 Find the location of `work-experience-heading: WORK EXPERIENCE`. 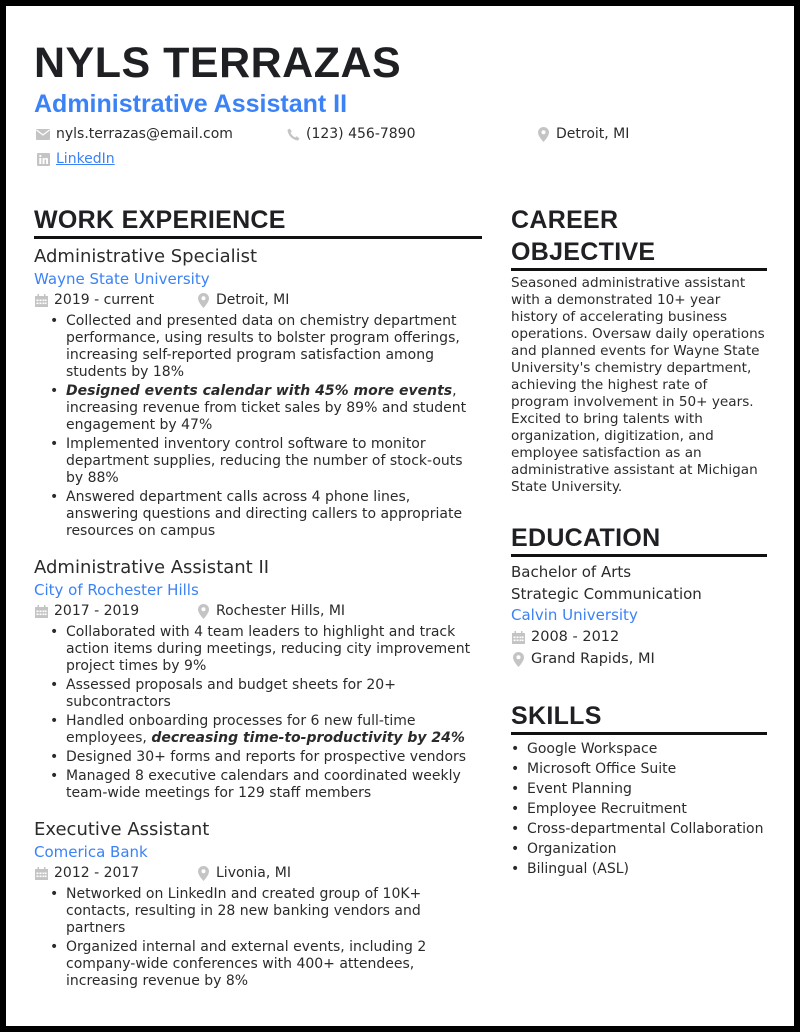

work-experience-heading: WORK EXPERIENCE is located at coordinates (258, 221).